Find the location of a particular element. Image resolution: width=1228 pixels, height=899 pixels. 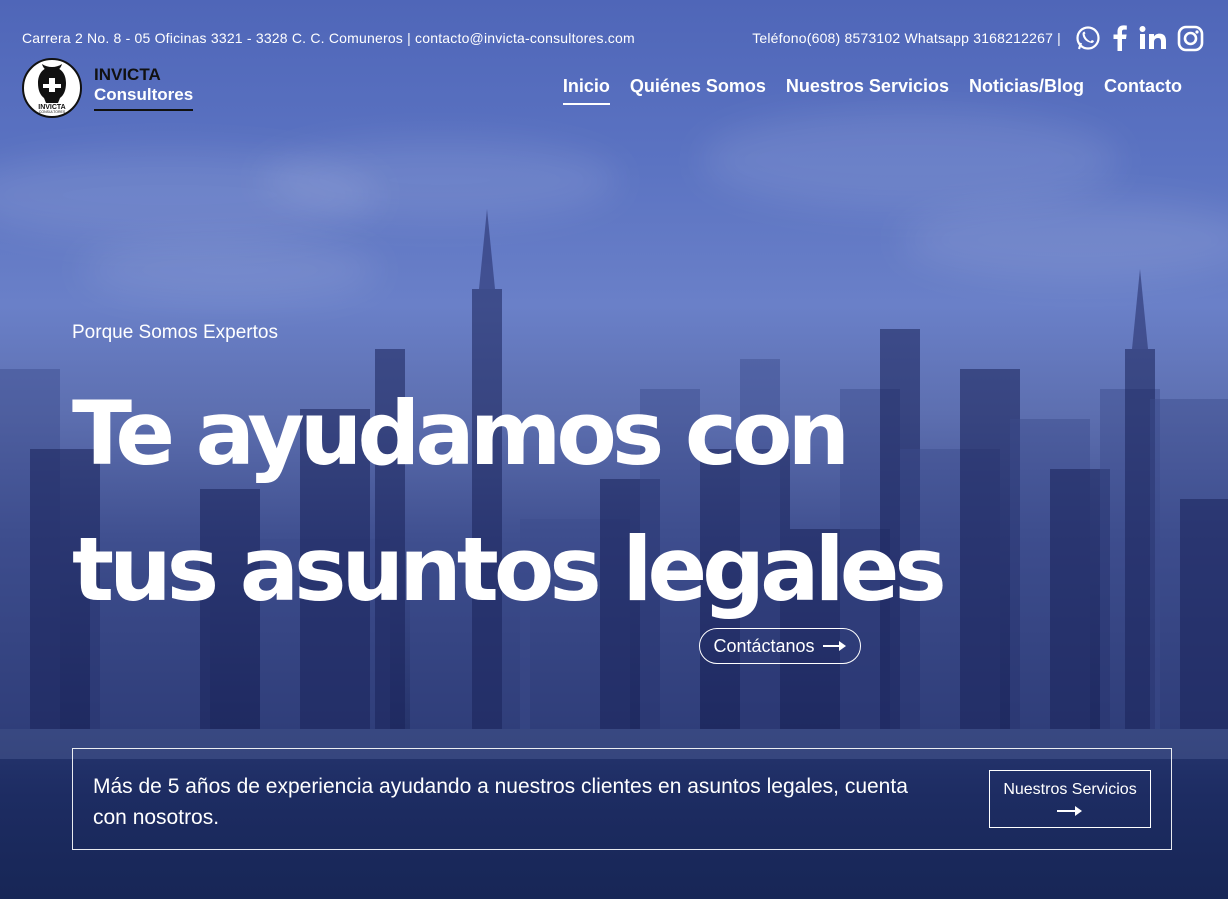

nav-item-inicio: Inicio is located at coordinates (586, 90).